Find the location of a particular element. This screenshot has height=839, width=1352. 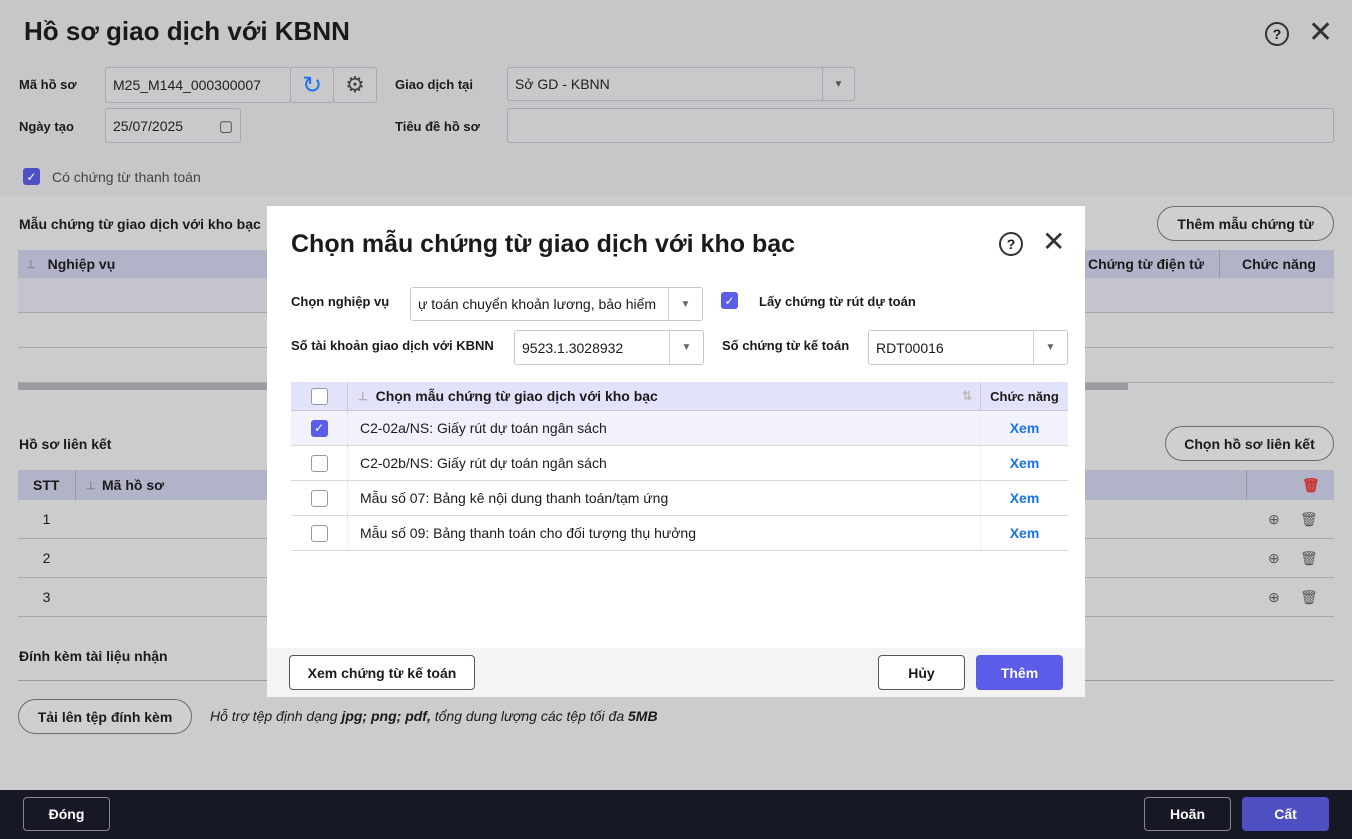

row-stt: 3 is located at coordinates (46, 597).